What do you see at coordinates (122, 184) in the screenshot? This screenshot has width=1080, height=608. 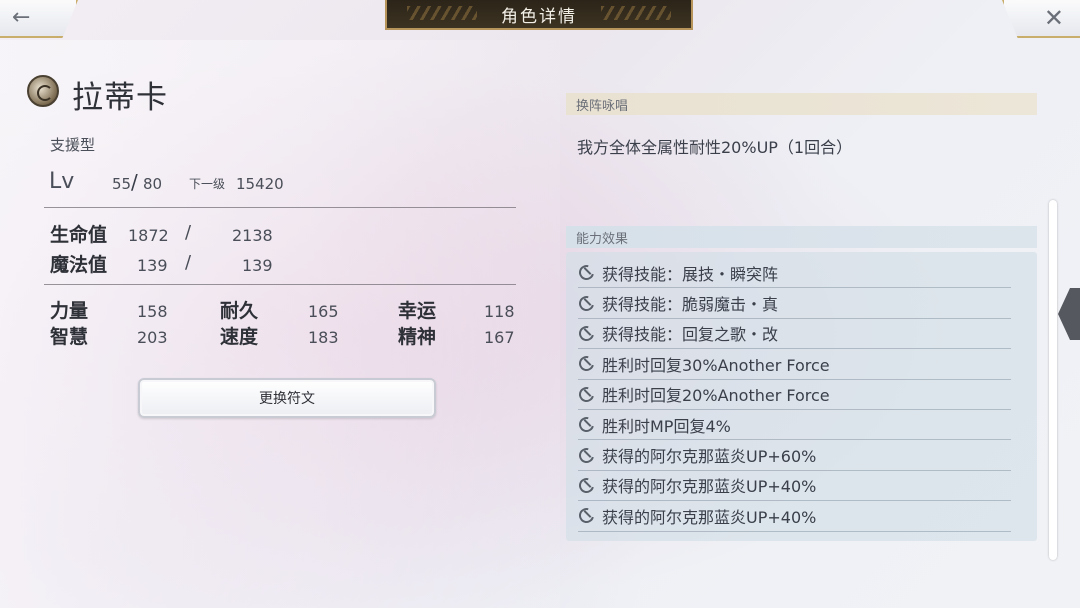 I see `level-current: 55` at bounding box center [122, 184].